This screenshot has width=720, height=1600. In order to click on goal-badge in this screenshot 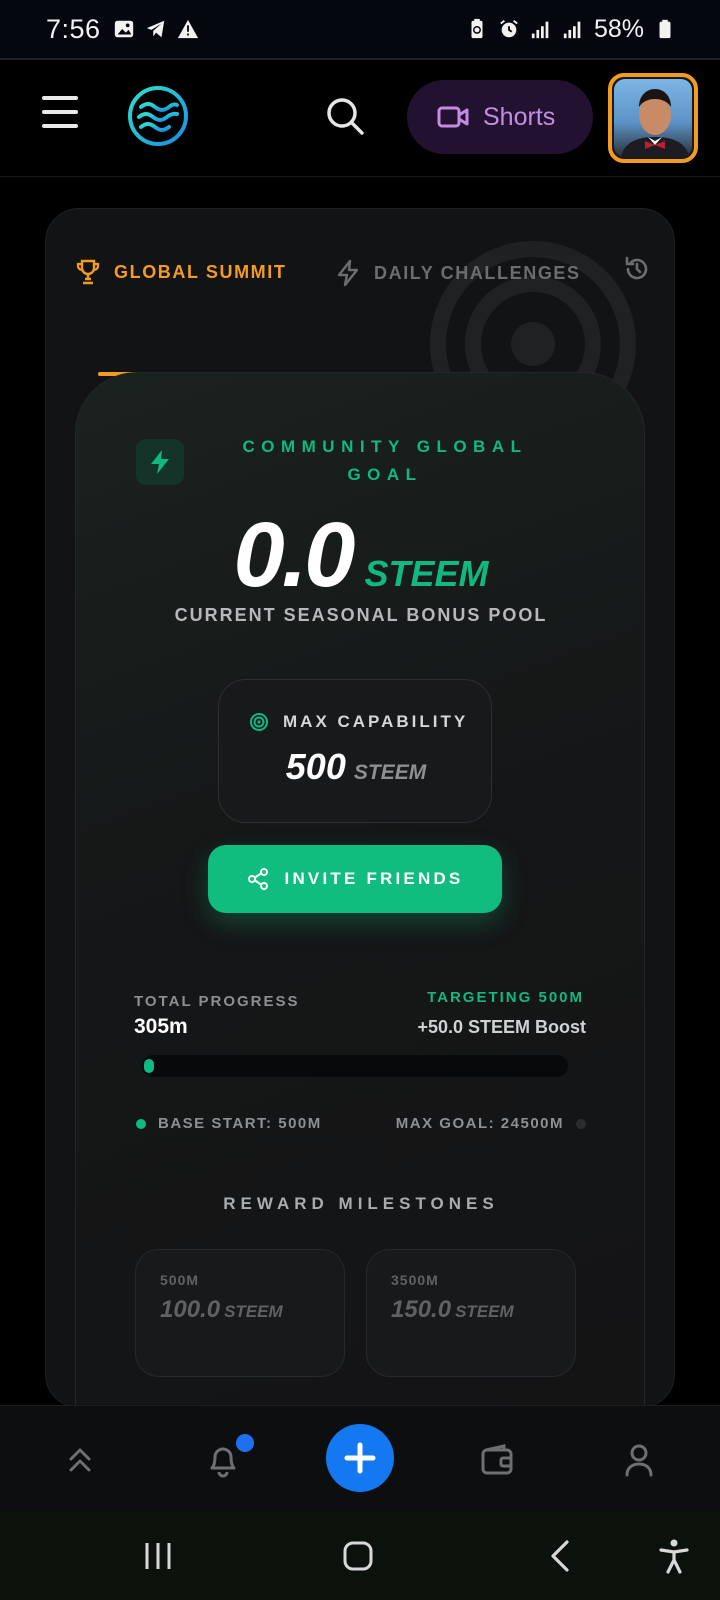, I will do `click(160, 462)`.